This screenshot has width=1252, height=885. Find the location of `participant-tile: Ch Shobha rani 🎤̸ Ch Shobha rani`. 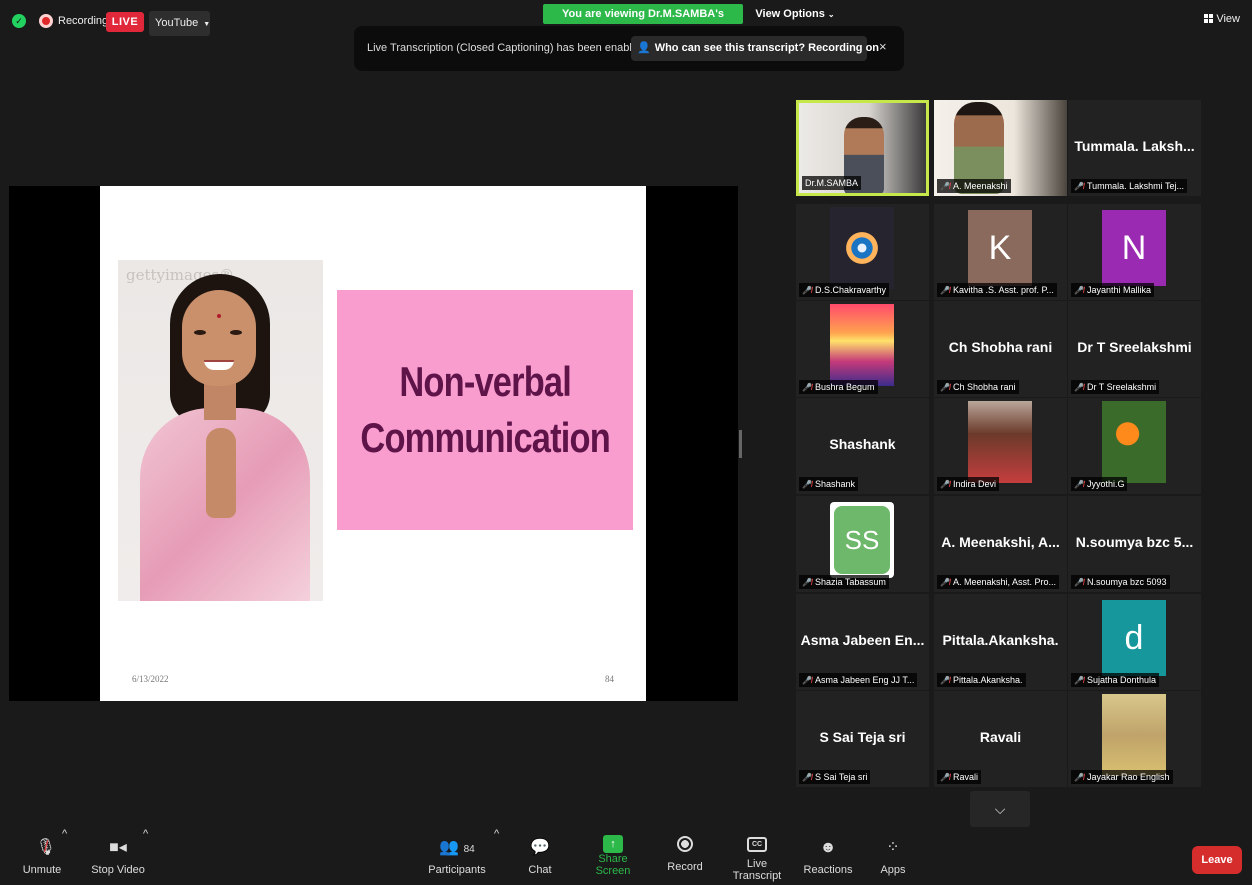

participant-tile: Ch Shobha rani 🎤̸ Ch Shobha rani is located at coordinates (1000, 349).